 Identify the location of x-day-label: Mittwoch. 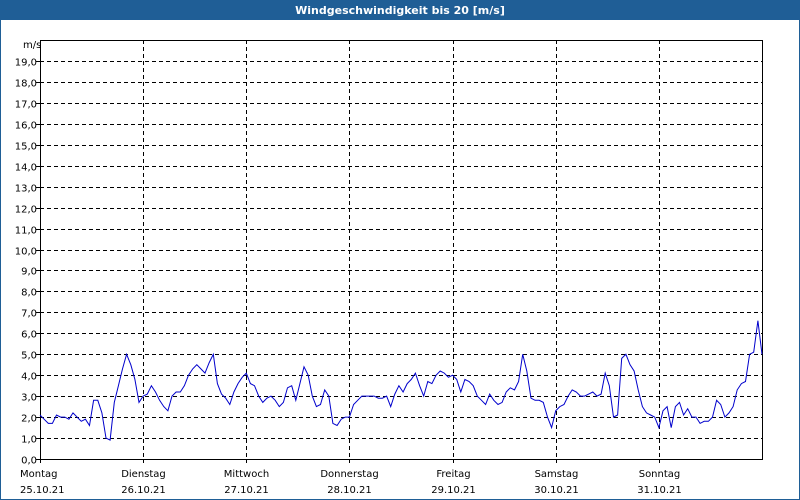
(246, 474).